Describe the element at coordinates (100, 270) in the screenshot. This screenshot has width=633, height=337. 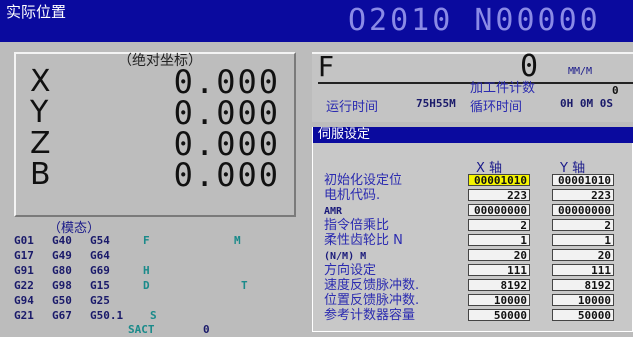
I see `modal-code: G69` at that location.